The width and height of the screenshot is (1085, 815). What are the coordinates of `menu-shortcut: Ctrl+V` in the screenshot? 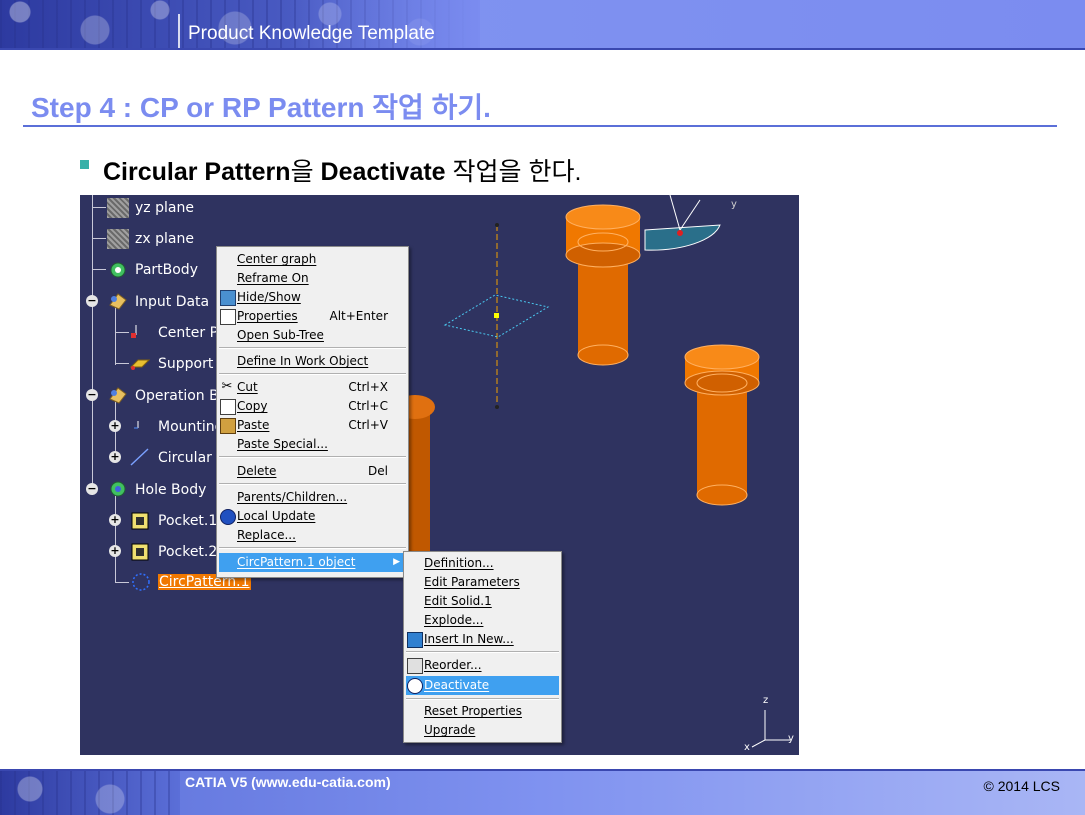 It's located at (368, 425).